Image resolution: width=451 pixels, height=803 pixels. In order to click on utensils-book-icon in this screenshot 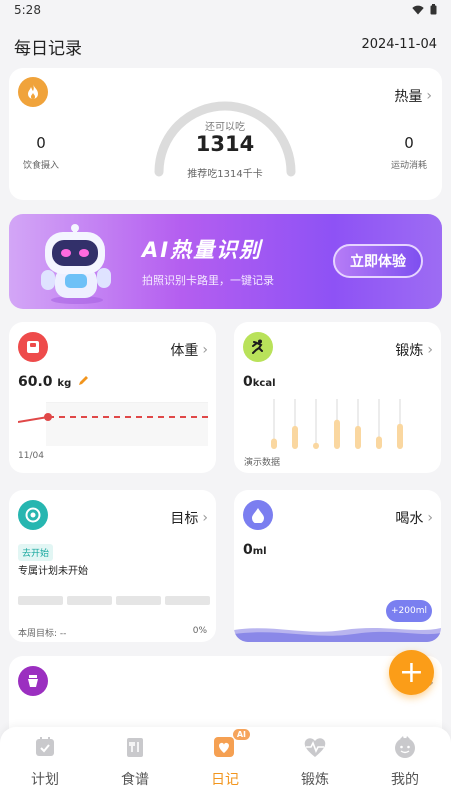, I will do `click(135, 747)`.